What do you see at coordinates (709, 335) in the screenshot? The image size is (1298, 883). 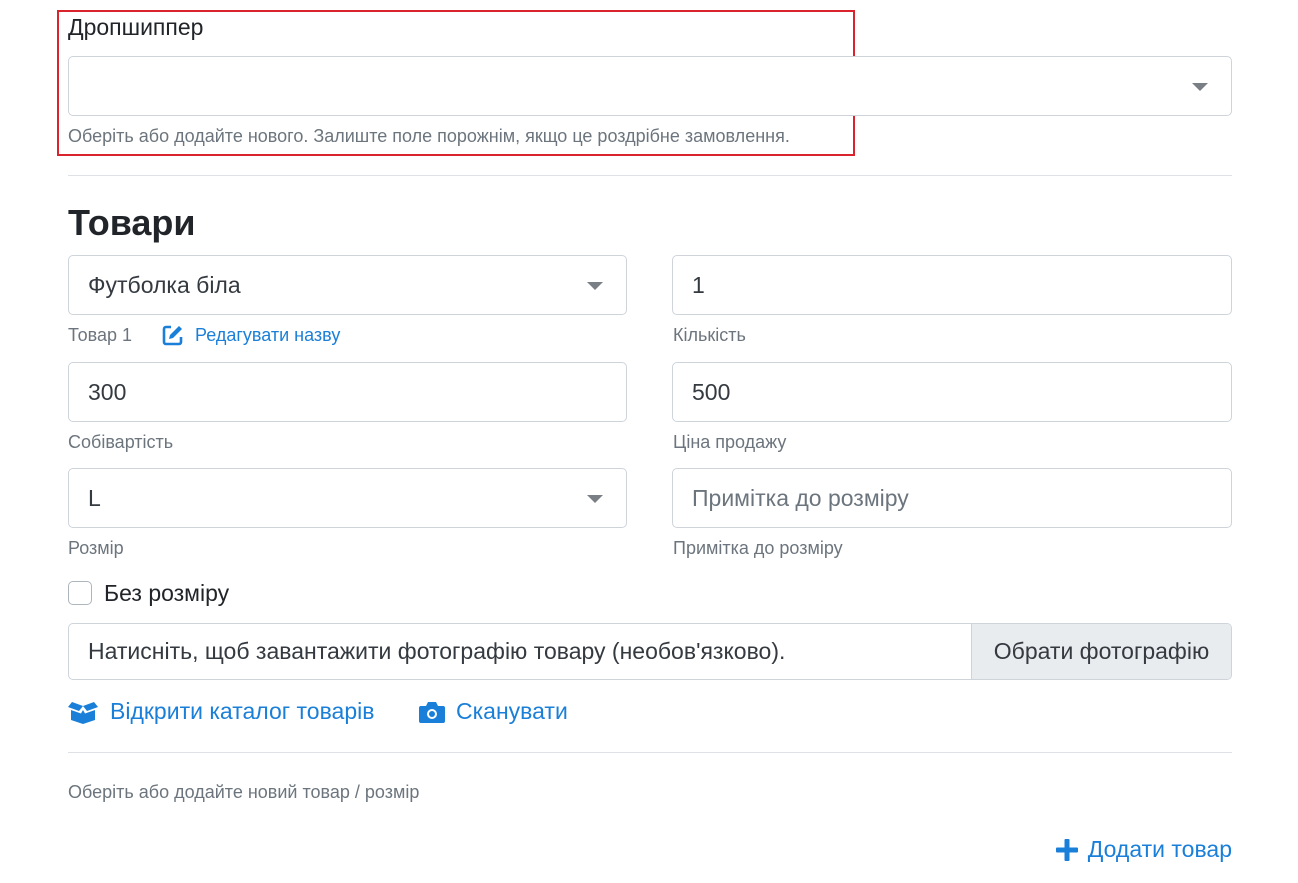 I see `quantity-label: Кількість` at bounding box center [709, 335].